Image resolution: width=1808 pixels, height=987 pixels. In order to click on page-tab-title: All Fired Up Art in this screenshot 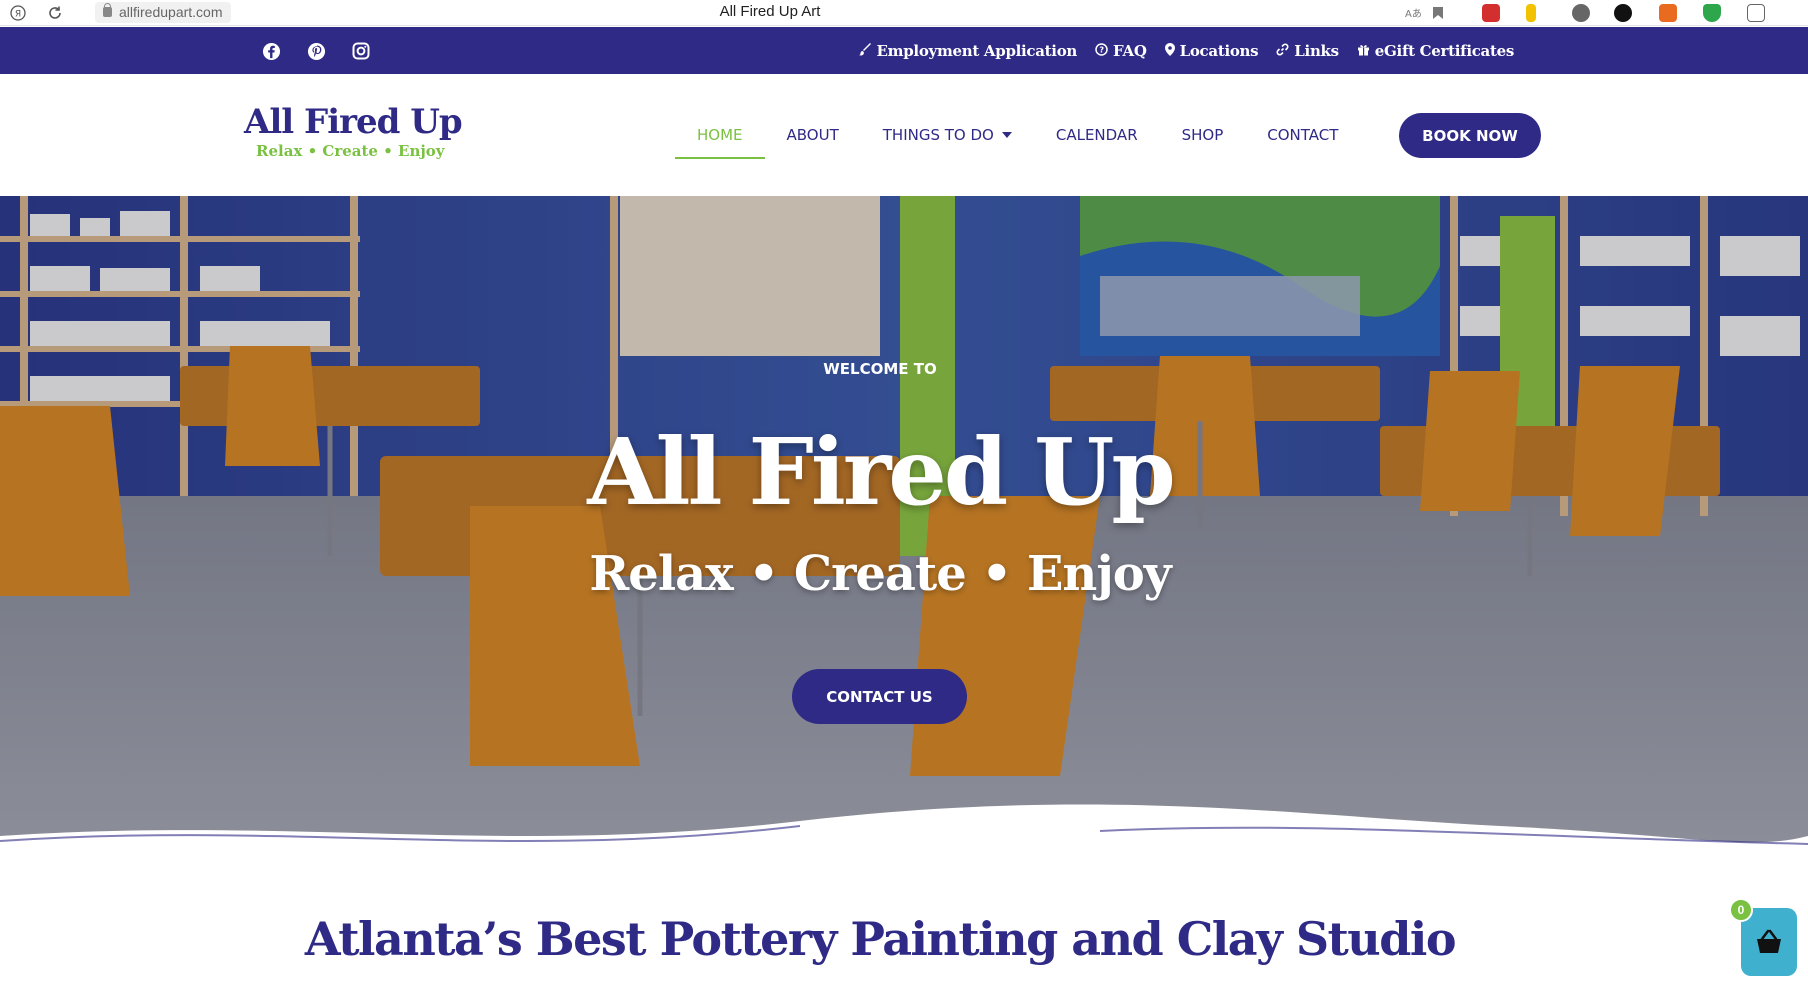, I will do `click(770, 11)`.